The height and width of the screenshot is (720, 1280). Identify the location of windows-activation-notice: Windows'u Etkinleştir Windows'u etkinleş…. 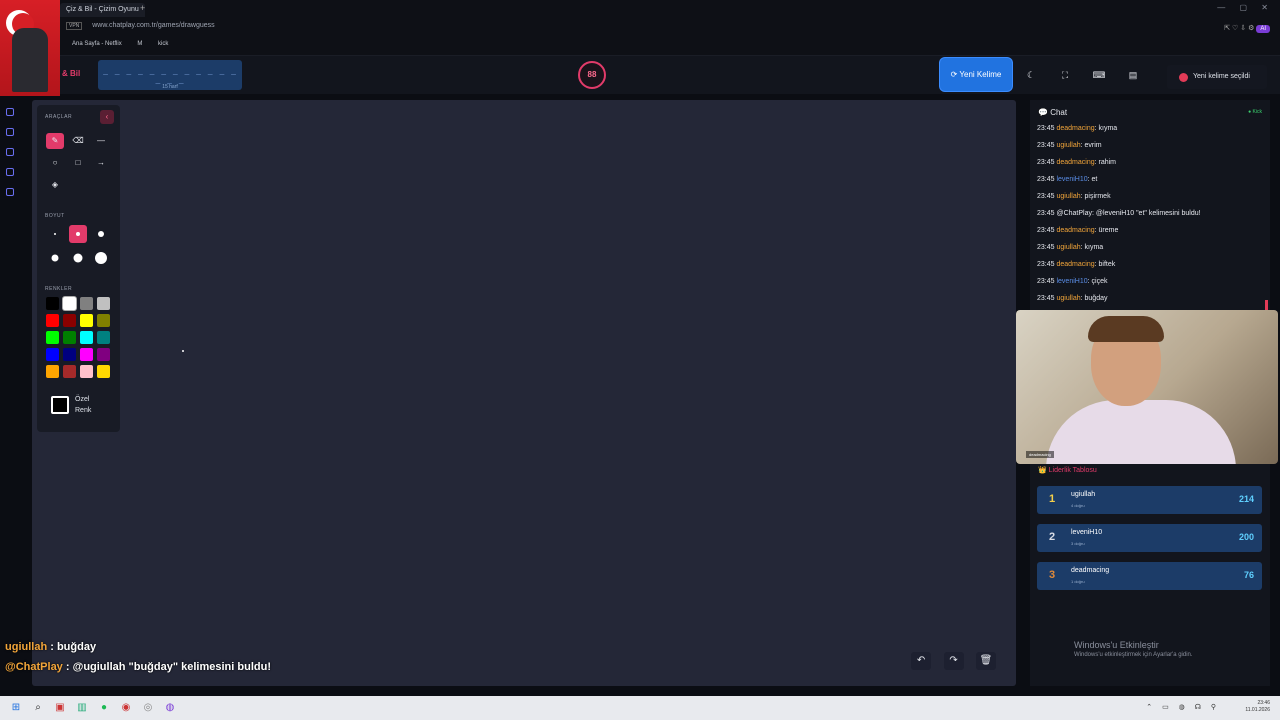
(1133, 649).